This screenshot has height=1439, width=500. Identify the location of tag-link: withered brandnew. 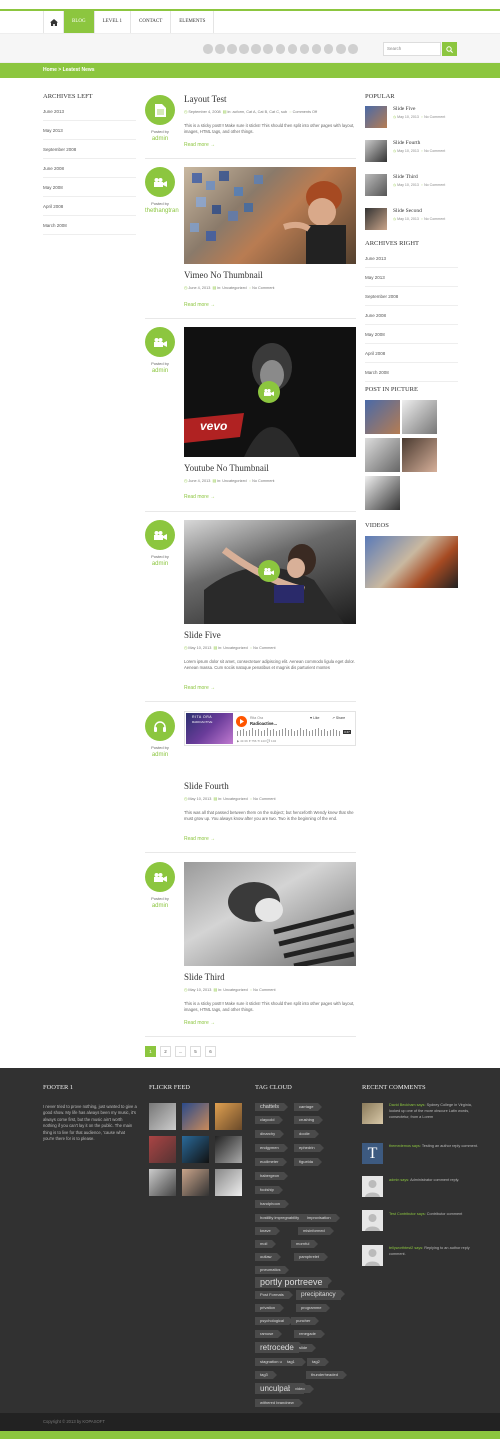
(279, 1403).